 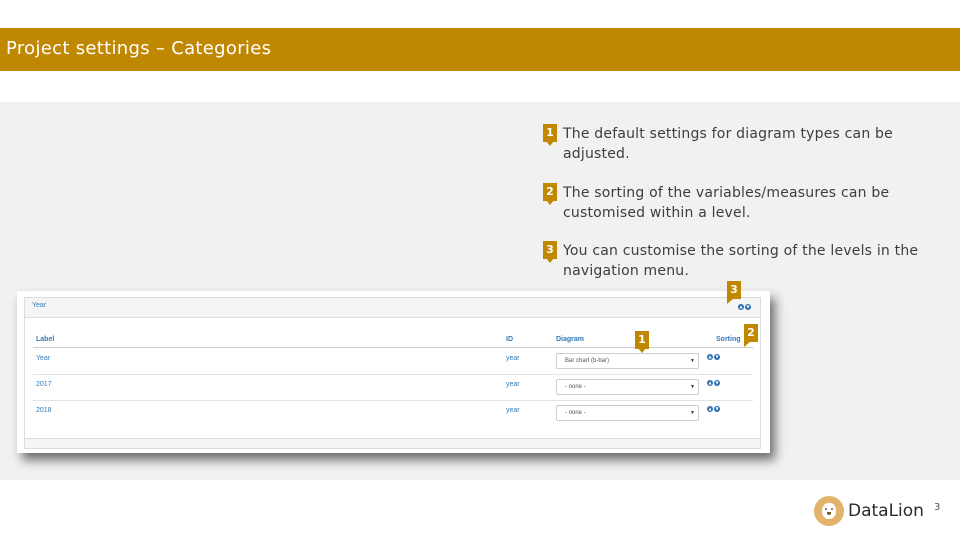 I want to click on callout-marker: 3, so click(x=734, y=292).